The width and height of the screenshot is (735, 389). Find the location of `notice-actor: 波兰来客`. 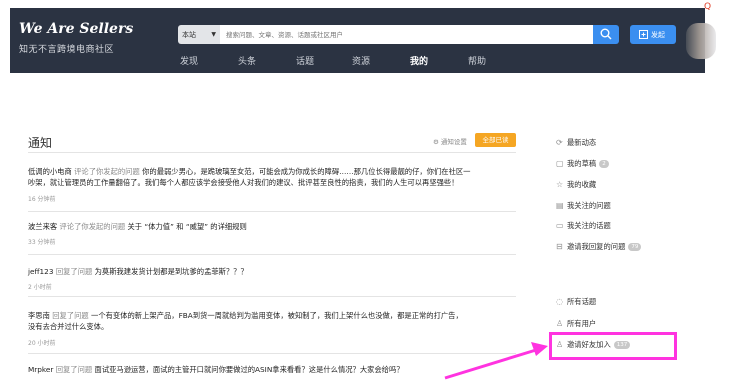

notice-actor: 波兰来客 is located at coordinates (42, 226).